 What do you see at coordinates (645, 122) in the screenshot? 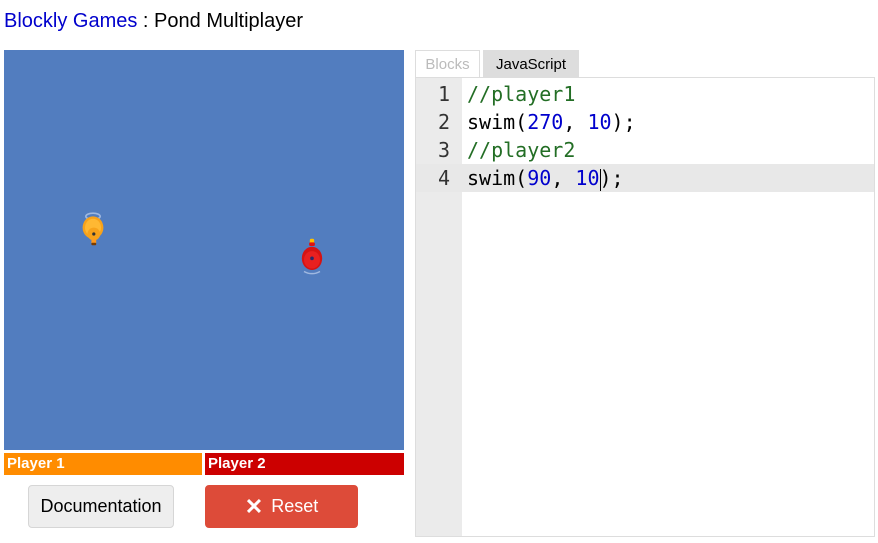
I see `code-line: 2 swim(270, 10);` at bounding box center [645, 122].